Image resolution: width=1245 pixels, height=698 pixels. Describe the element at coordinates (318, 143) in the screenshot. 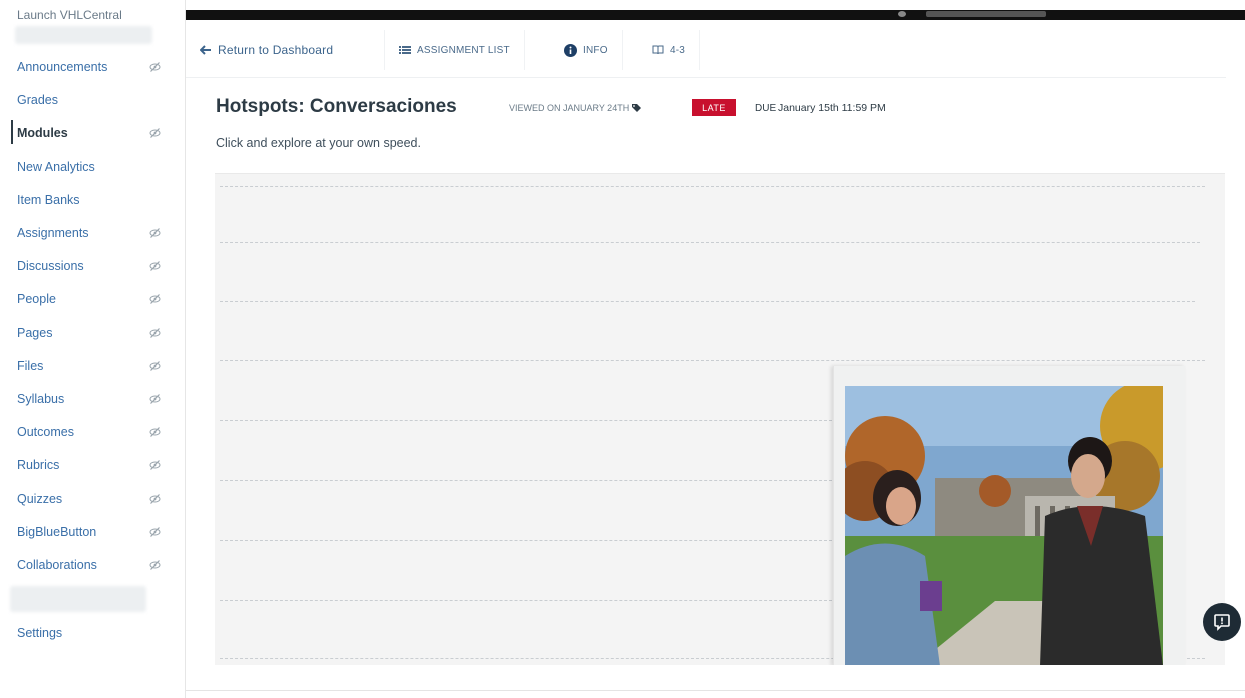

I see `activity-instructions: Click and explore at your own speed.` at that location.